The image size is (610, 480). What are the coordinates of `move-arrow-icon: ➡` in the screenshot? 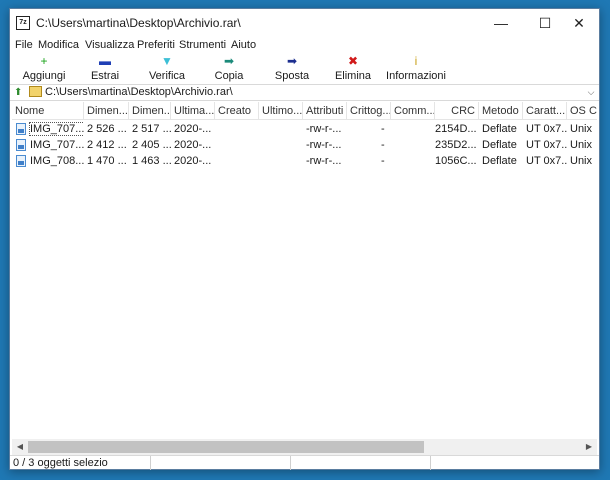 It's located at (292, 61).